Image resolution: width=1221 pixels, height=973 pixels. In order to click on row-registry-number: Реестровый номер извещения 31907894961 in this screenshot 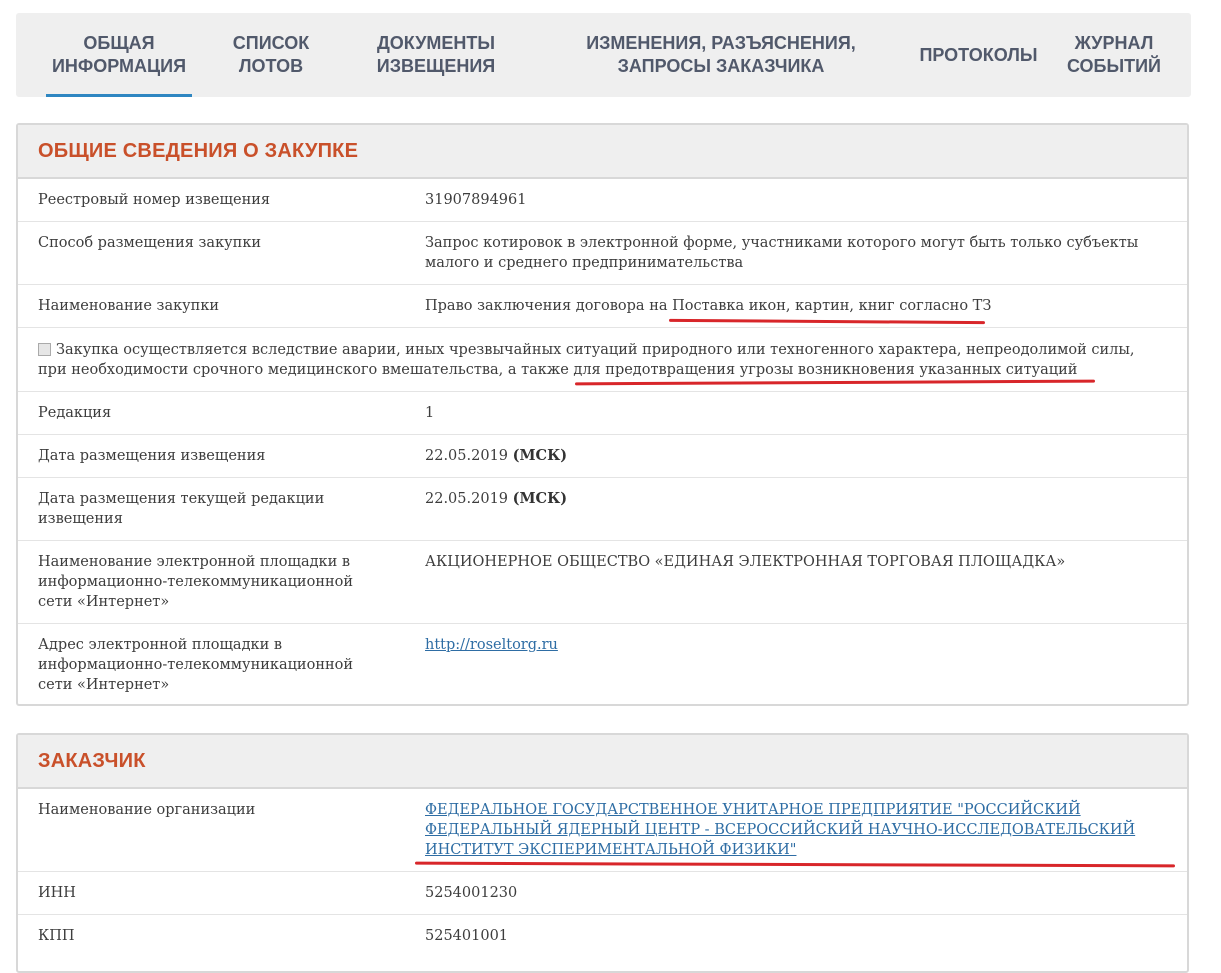, I will do `click(602, 200)`.